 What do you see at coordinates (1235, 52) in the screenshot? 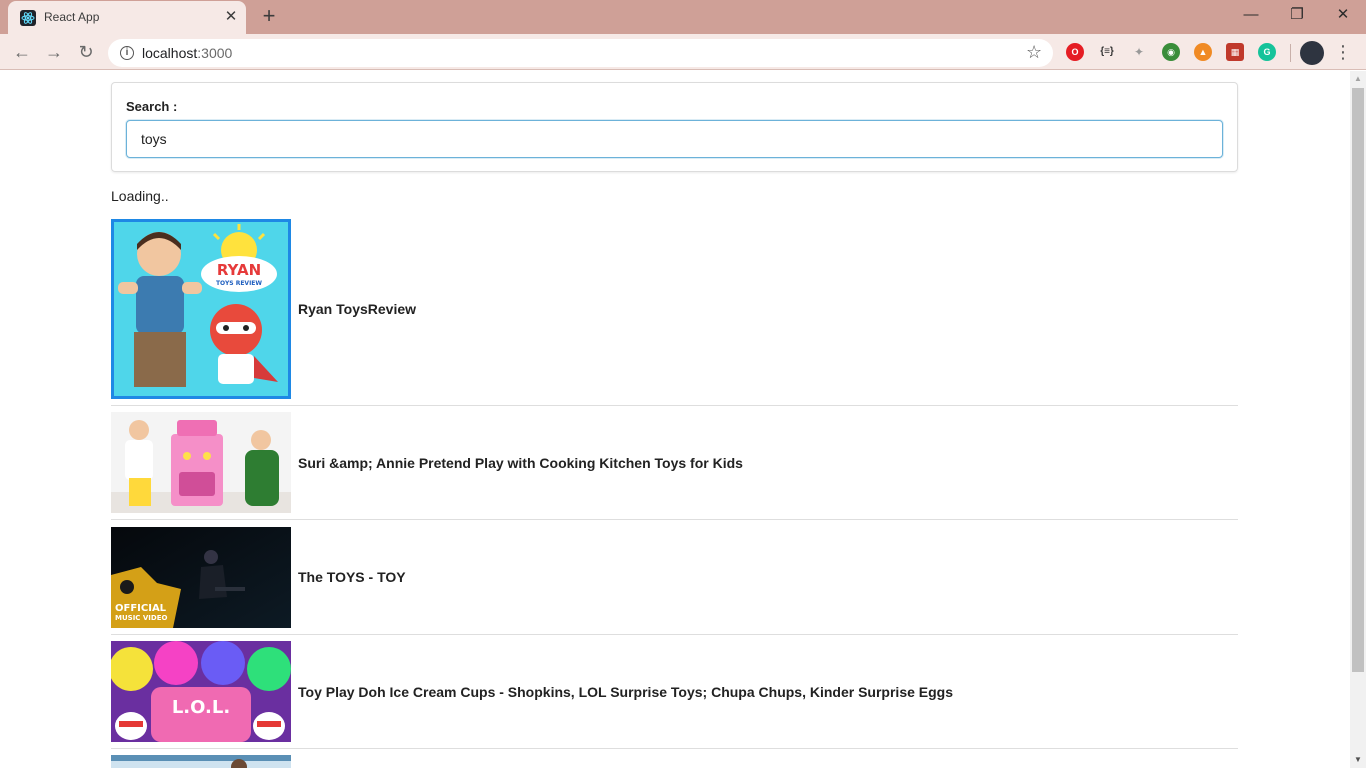
I see `grid-extension-icon: ▦` at bounding box center [1235, 52].